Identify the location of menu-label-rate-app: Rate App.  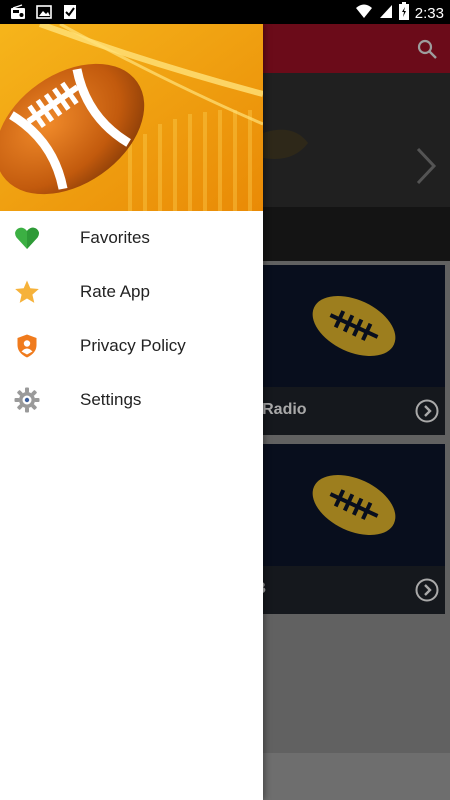
(115, 291).